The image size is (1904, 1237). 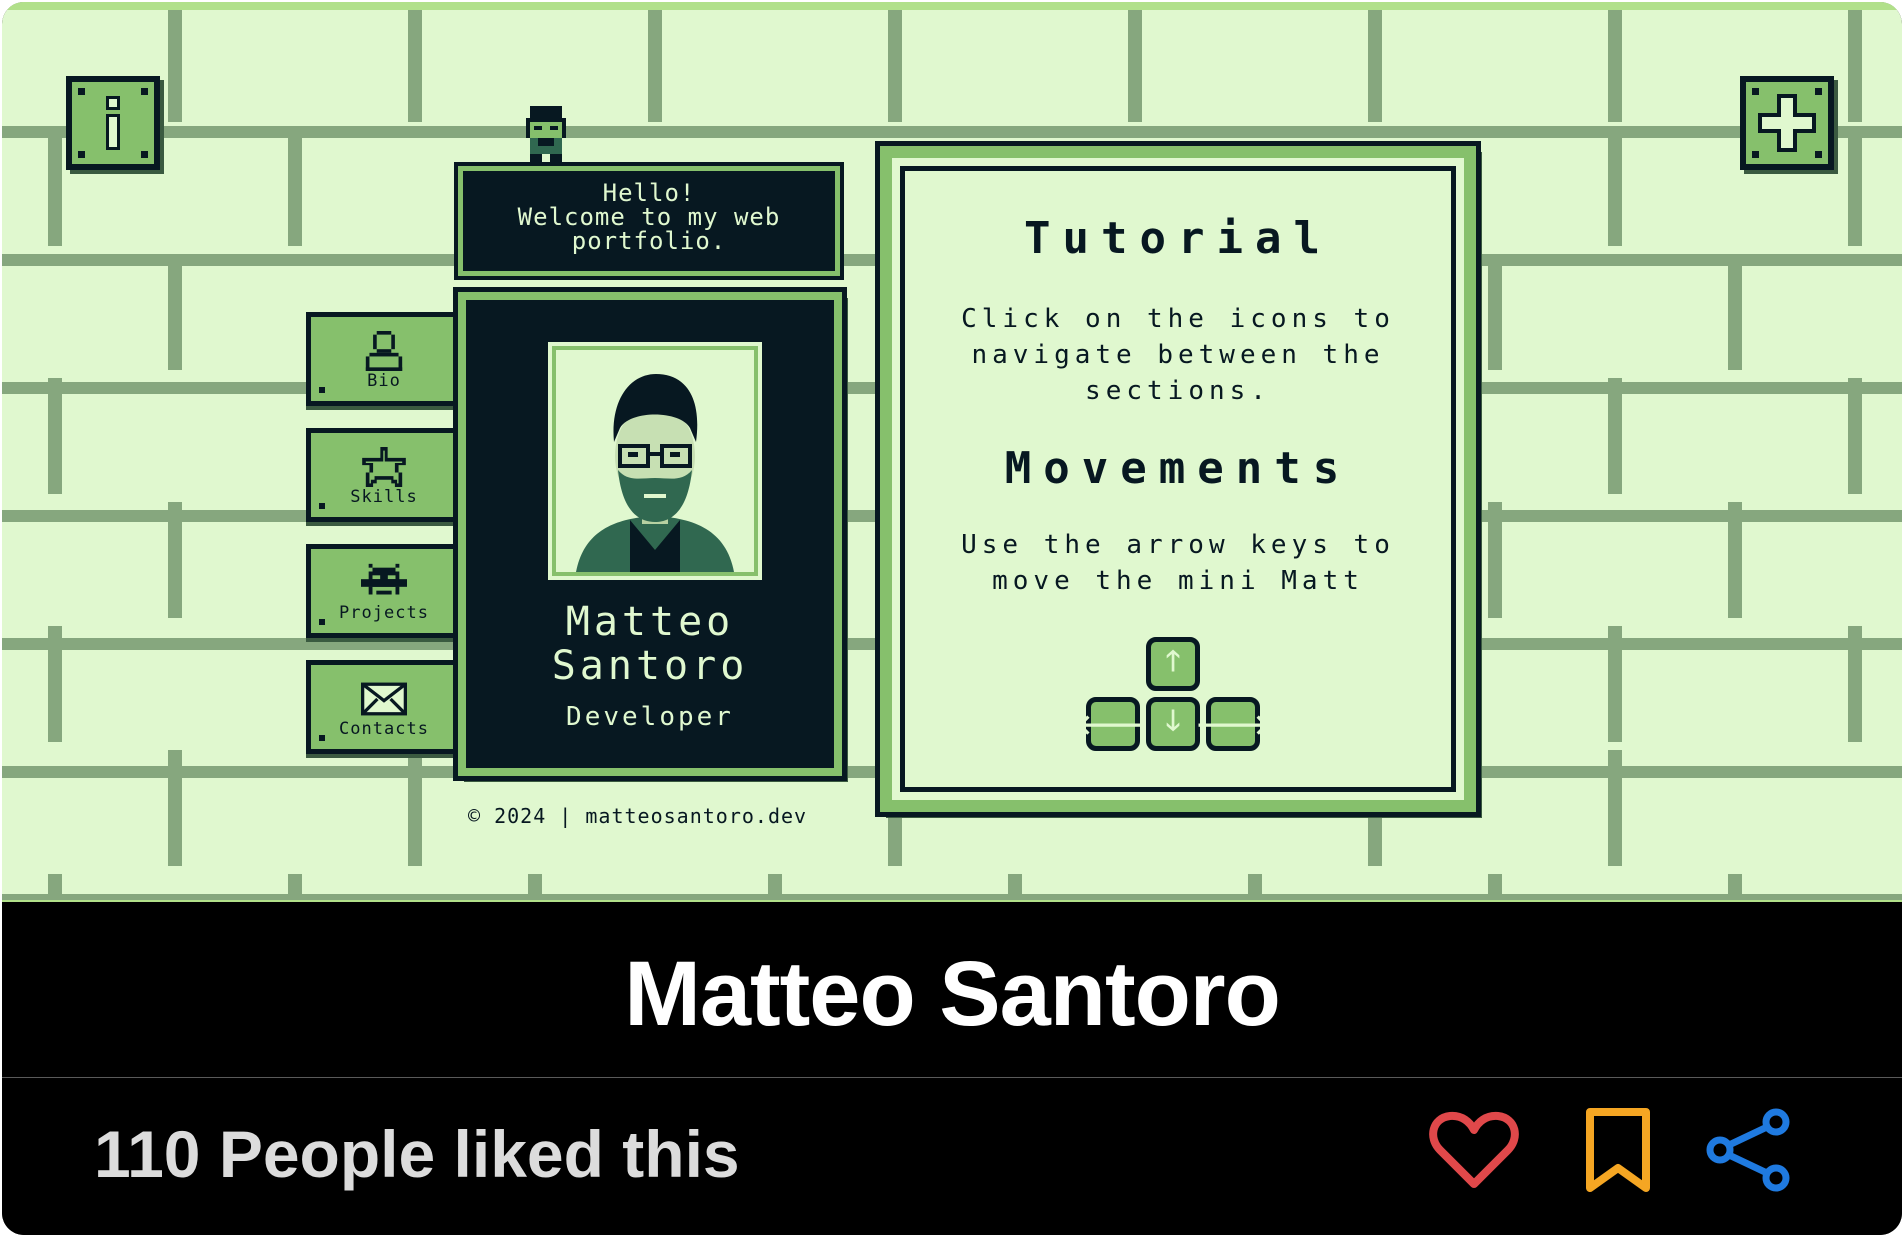 I want to click on likes-count: 110 People liked this, so click(x=417, y=1154).